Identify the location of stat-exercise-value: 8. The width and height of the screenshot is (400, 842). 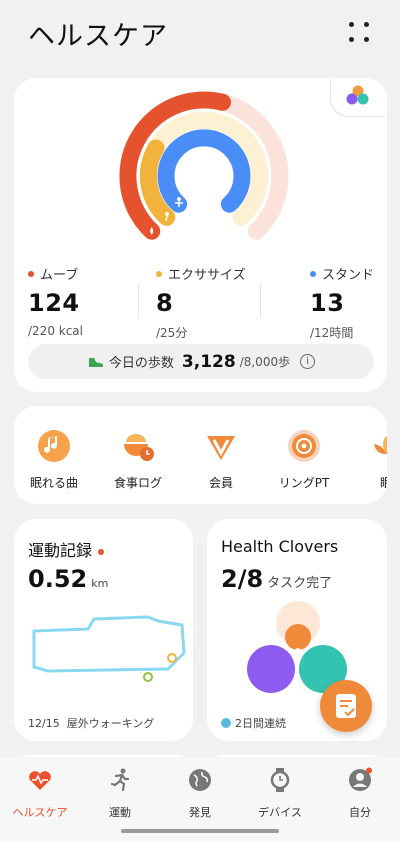
(165, 303).